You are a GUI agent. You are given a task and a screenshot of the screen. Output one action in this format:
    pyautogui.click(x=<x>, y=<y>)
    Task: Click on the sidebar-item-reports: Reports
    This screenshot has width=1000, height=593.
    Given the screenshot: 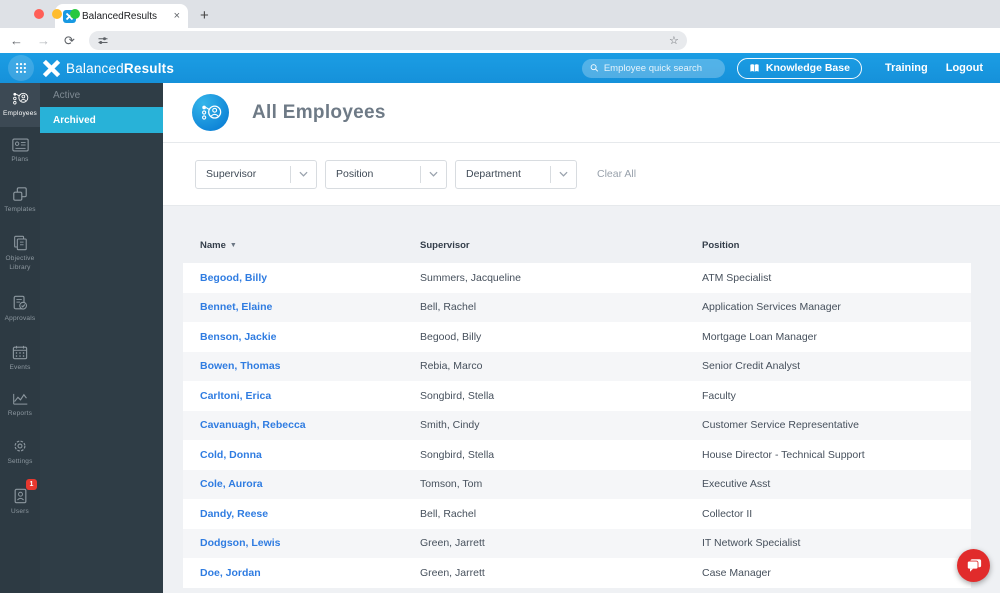 What is the action you would take?
    pyautogui.click(x=20, y=405)
    